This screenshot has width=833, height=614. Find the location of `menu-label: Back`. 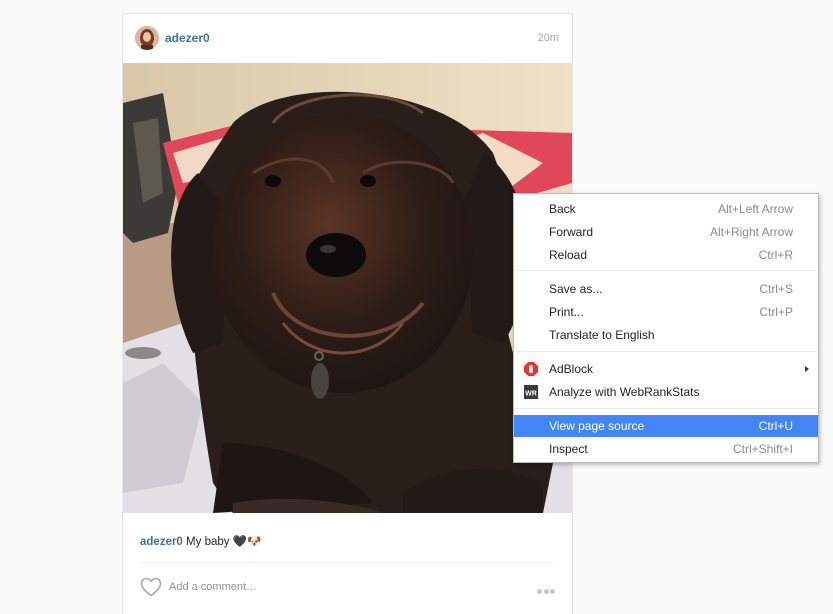

menu-label: Back is located at coordinates (562, 209).